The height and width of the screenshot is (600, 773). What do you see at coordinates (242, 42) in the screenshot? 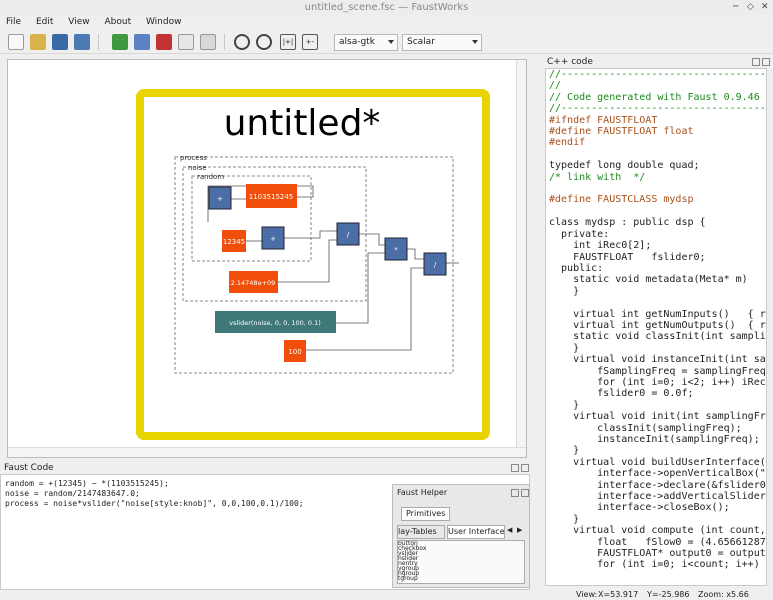
I see `zoom-in-icon` at bounding box center [242, 42].